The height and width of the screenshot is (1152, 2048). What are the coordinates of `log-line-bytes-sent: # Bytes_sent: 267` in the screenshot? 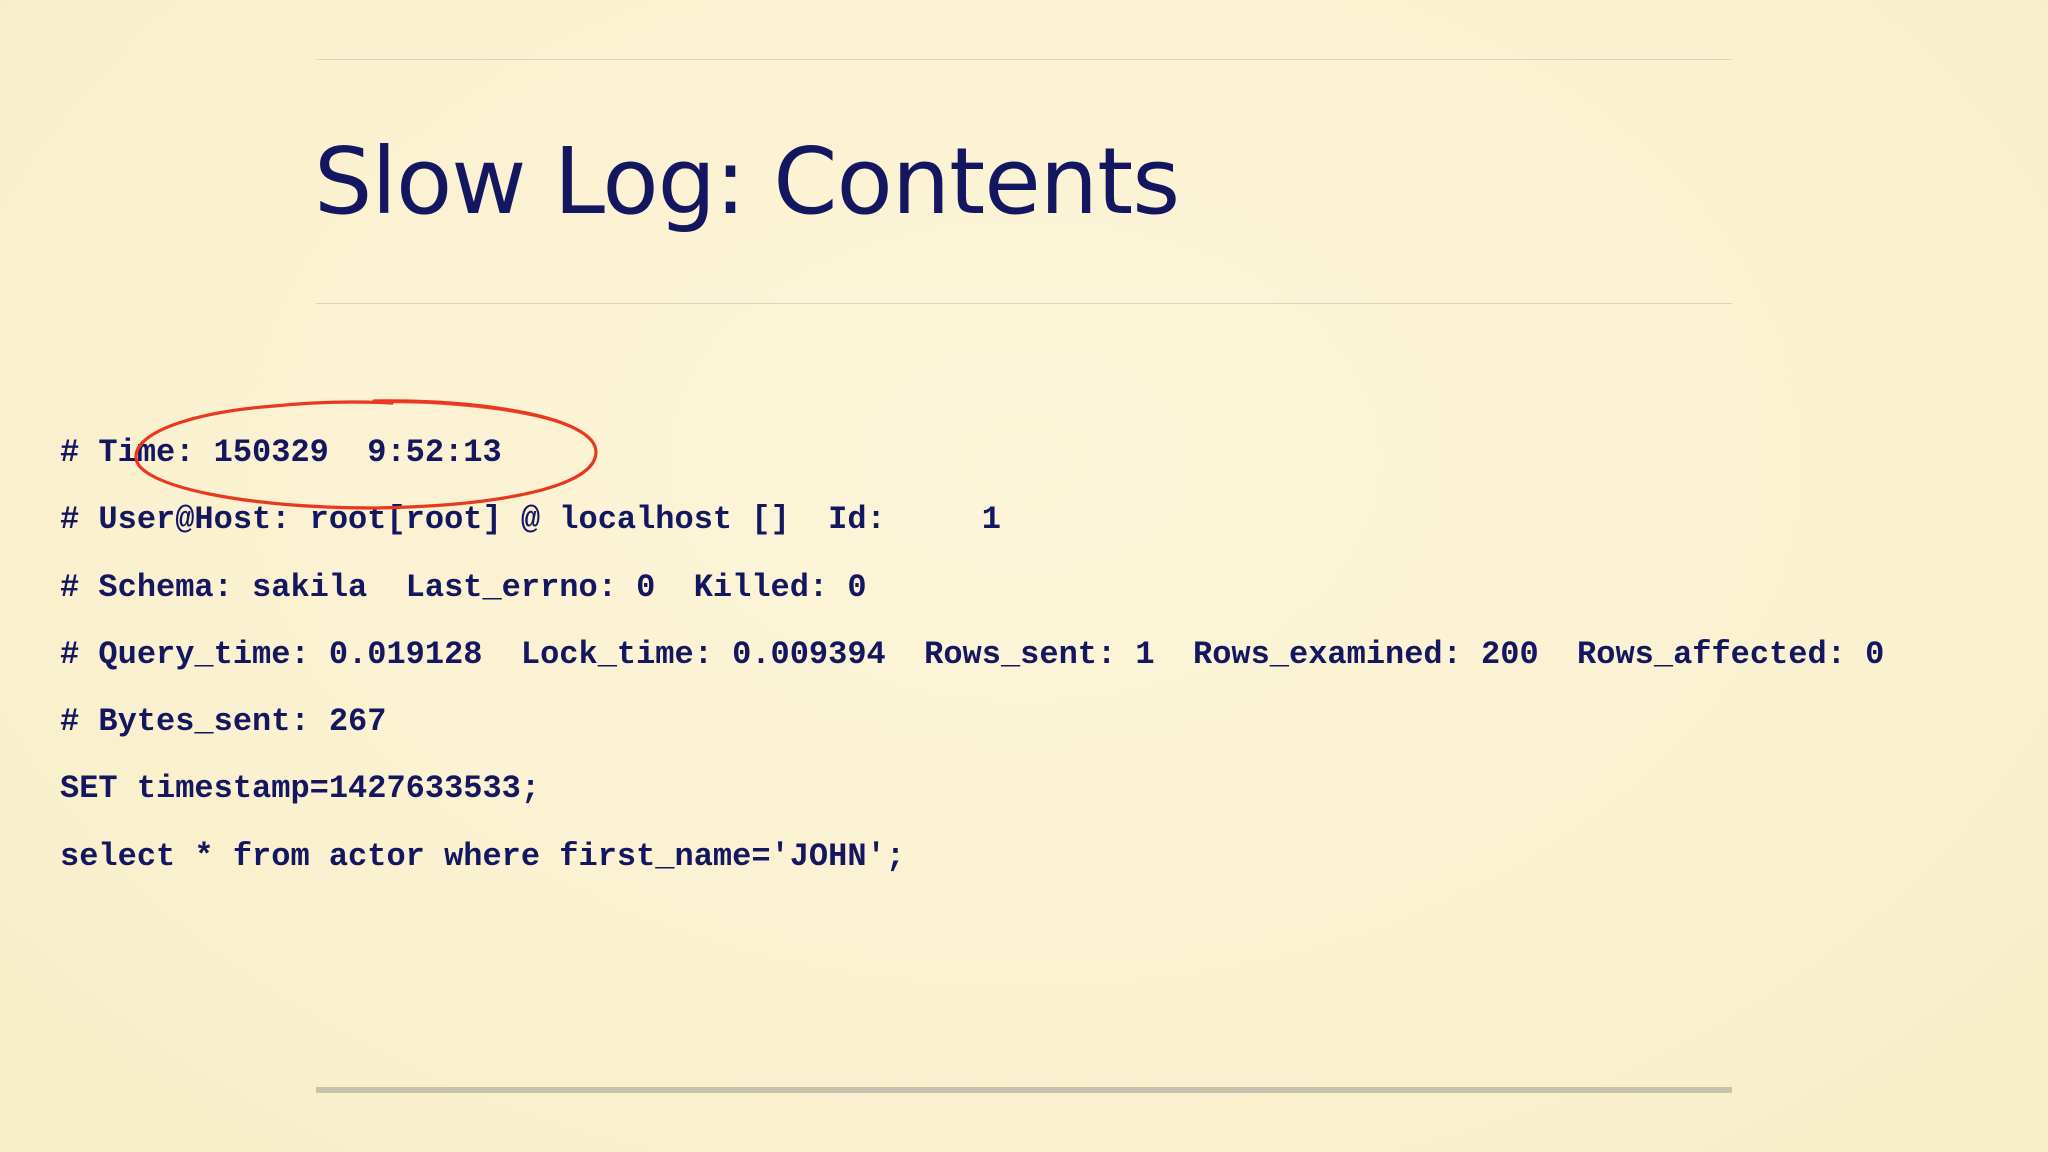 It's located at (223, 722).